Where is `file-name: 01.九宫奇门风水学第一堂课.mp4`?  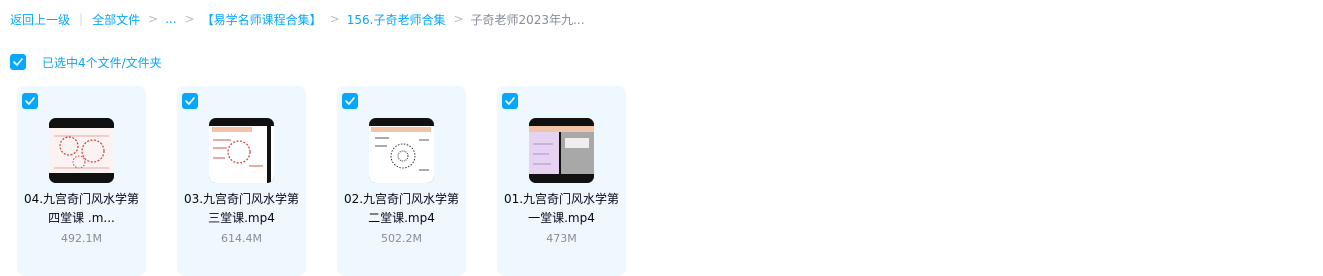 file-name: 01.九宫奇门风水学第一堂课.mp4 is located at coordinates (561, 208).